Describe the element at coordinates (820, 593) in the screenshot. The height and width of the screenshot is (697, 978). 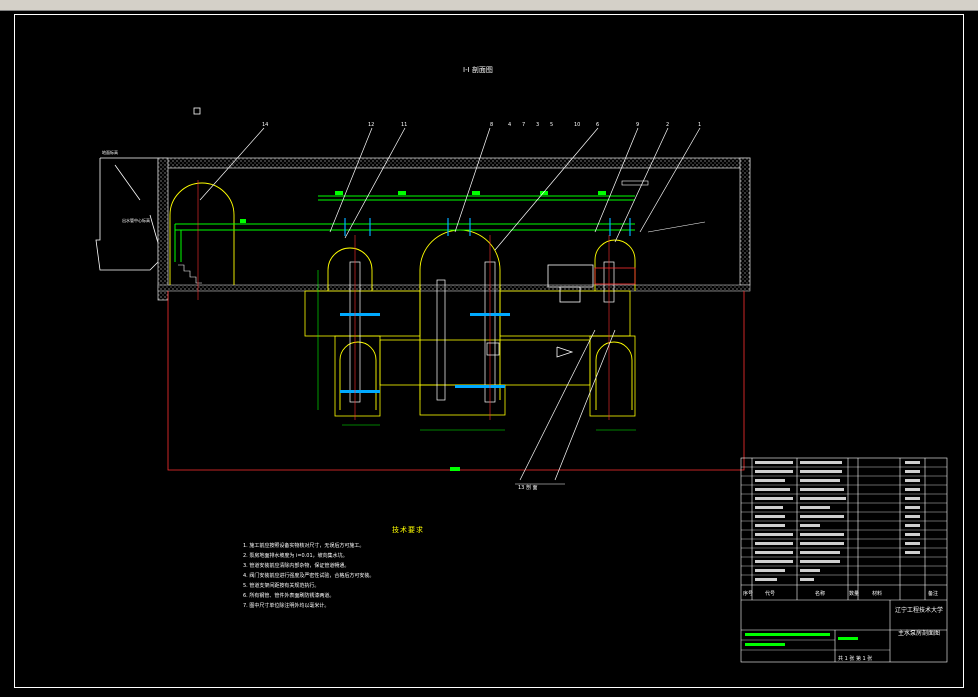
I see `tb-header-name: 名称` at that location.